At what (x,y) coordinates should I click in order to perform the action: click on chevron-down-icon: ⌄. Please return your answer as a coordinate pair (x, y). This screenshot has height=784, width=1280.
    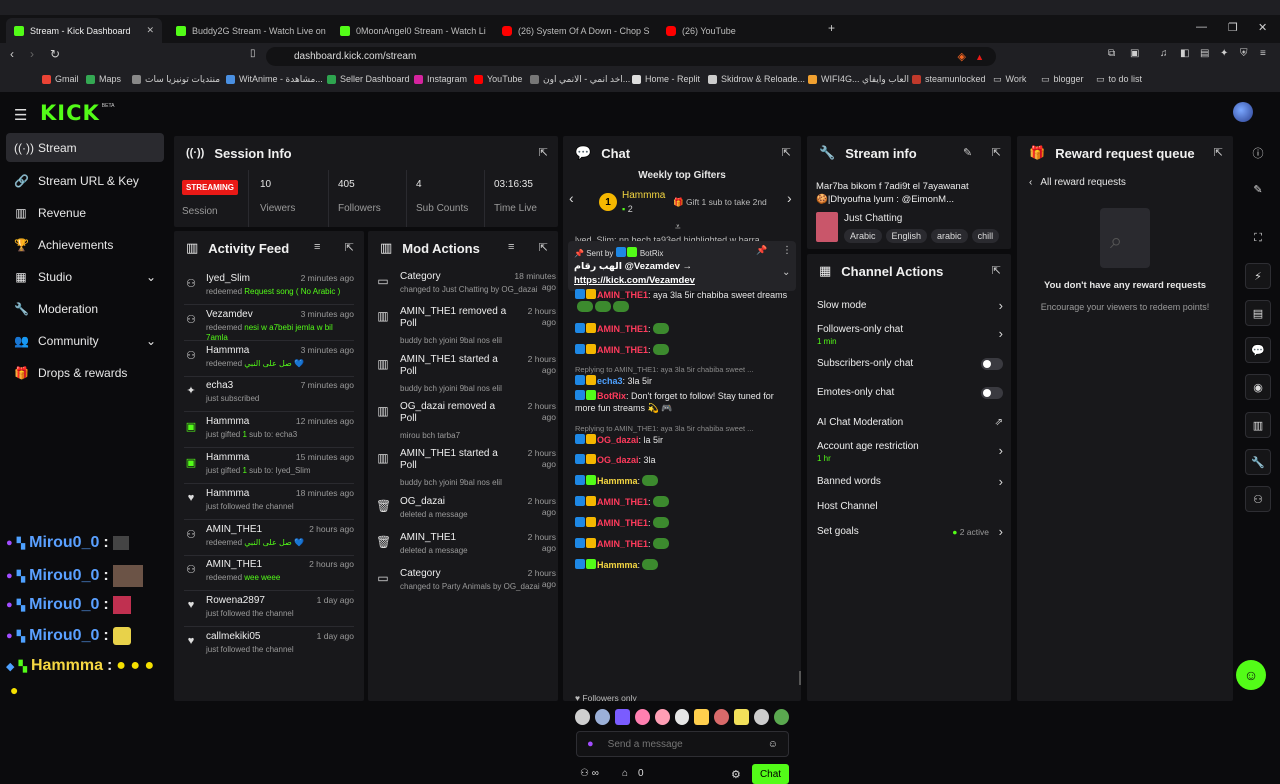
    Looking at the image, I should click on (786, 272).